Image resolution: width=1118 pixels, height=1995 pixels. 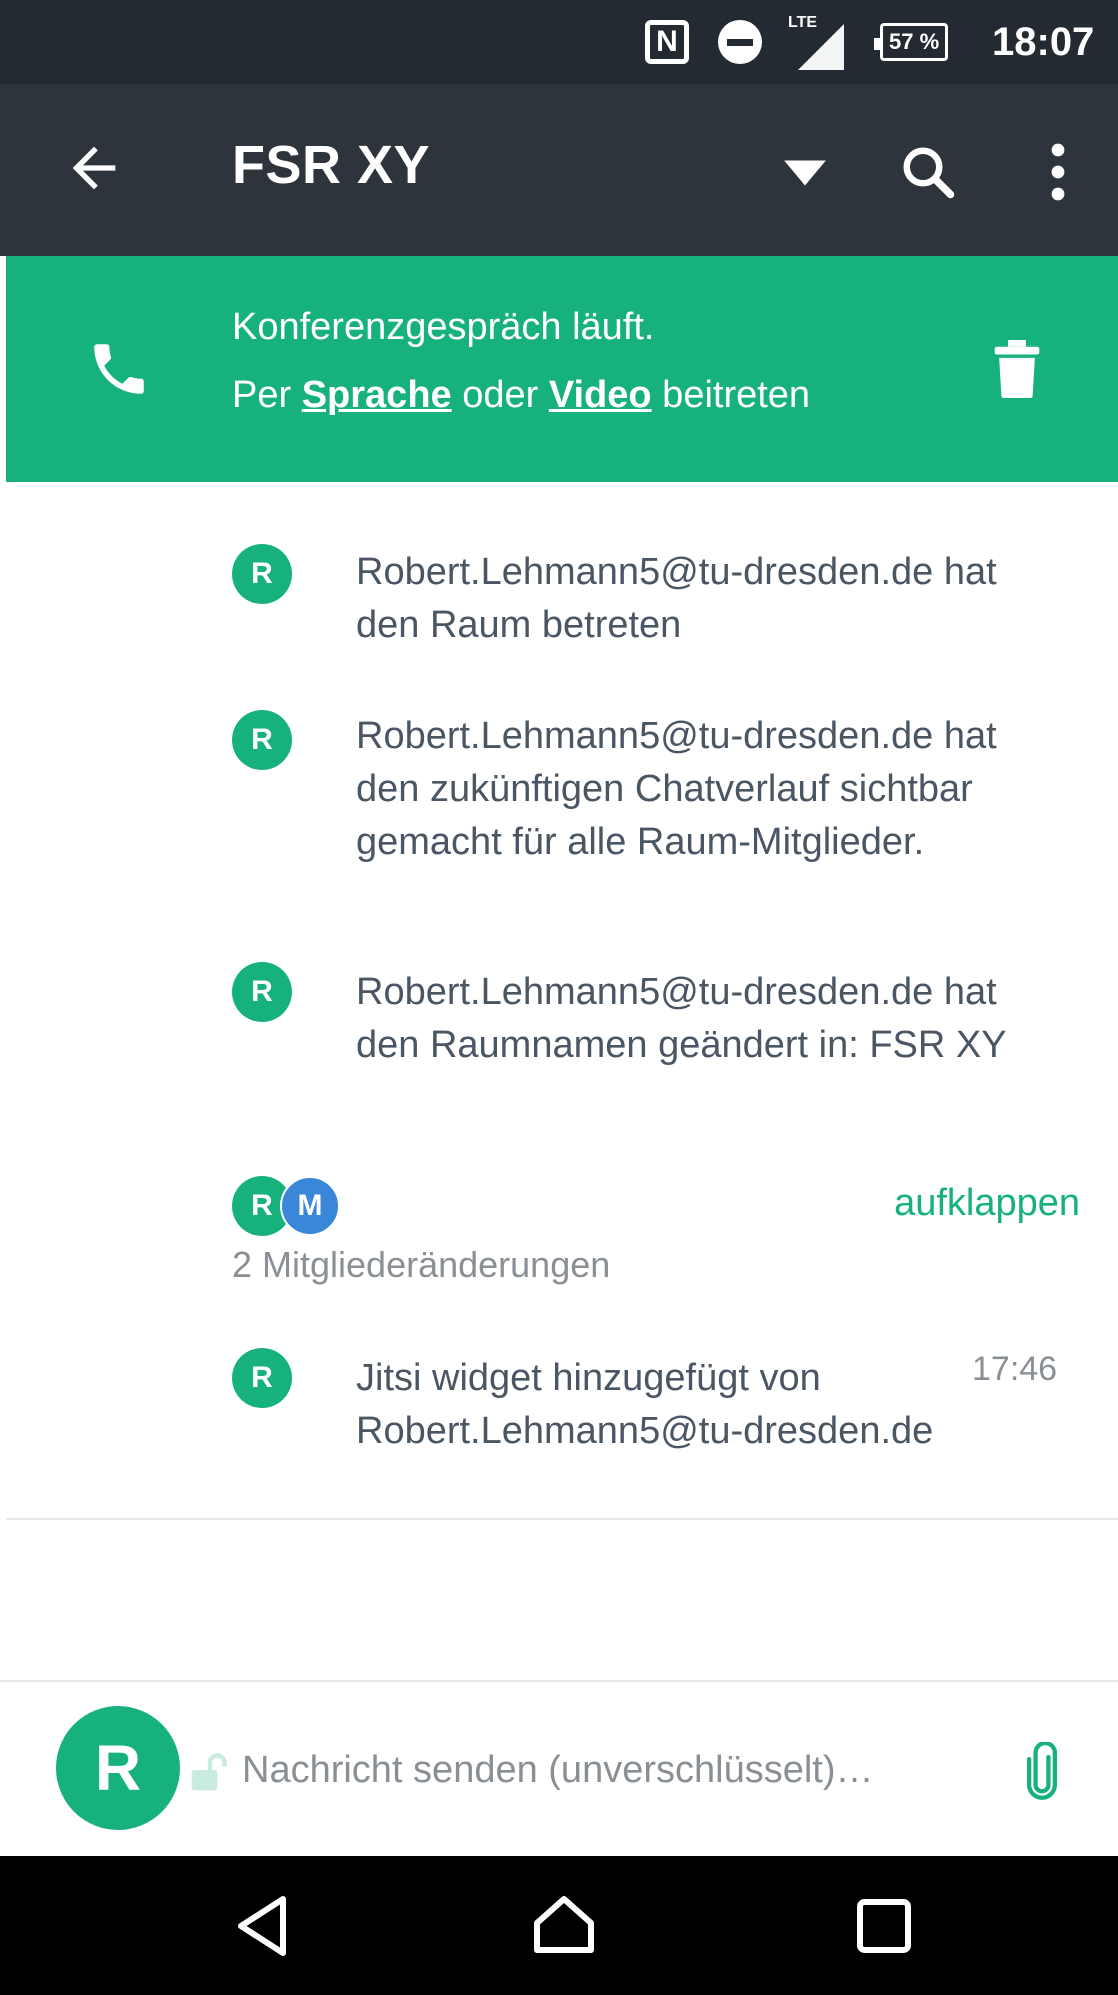 What do you see at coordinates (119, 369) in the screenshot?
I see `phone-icon` at bounding box center [119, 369].